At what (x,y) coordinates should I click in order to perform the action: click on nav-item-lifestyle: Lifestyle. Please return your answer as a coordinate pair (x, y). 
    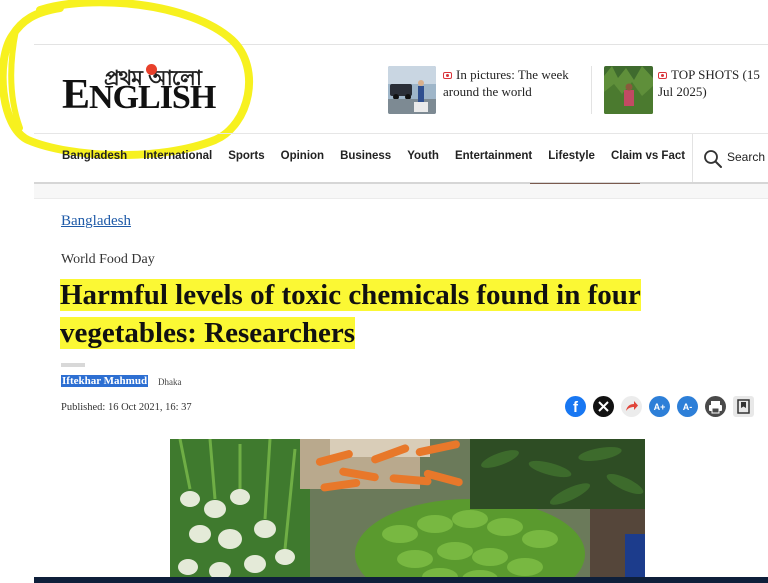
    Looking at the image, I should click on (571, 156).